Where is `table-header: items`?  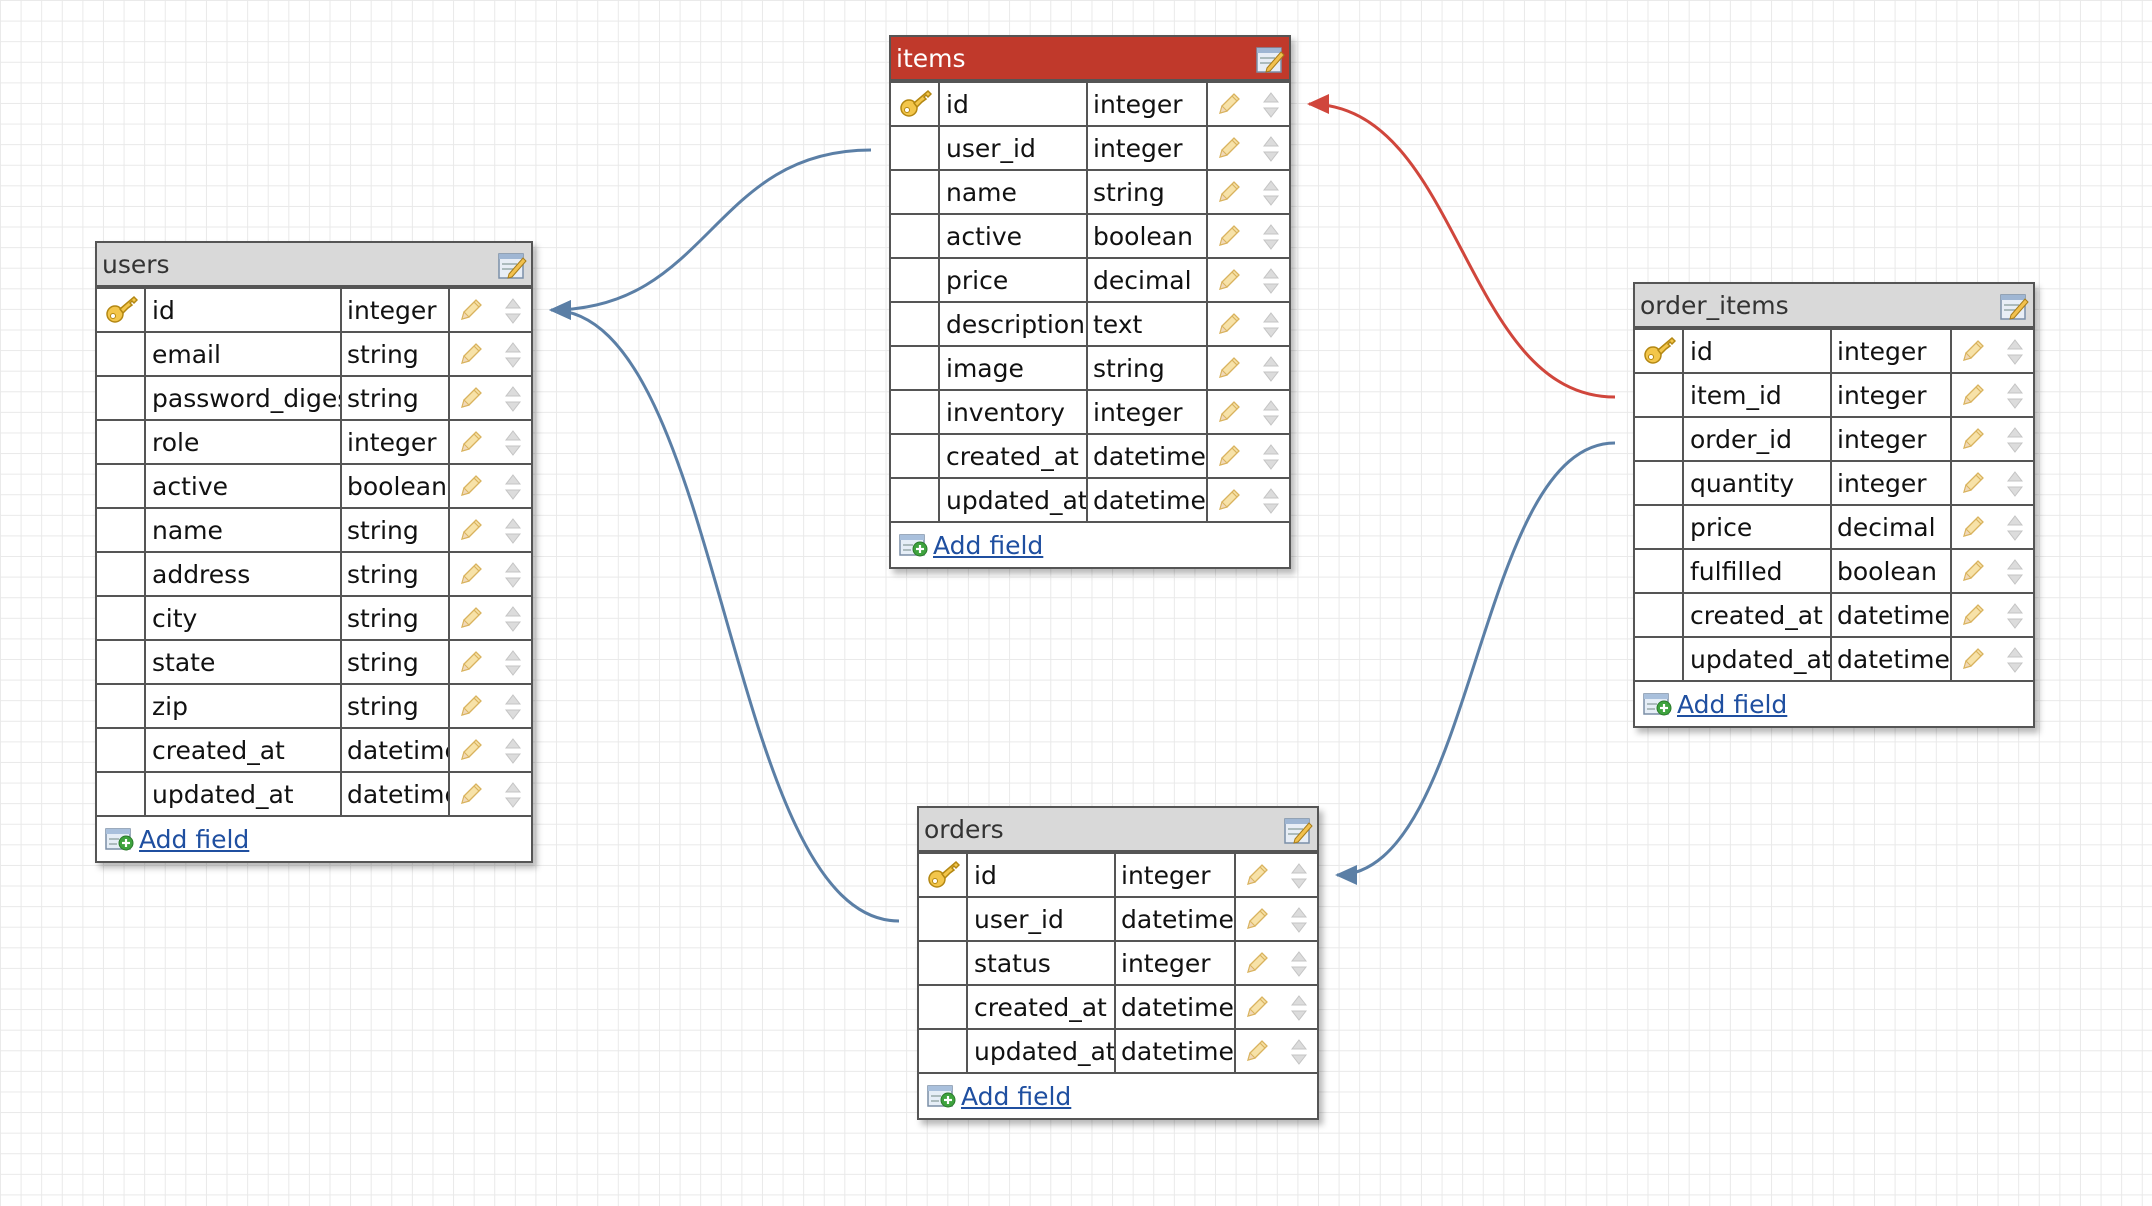
table-header: items is located at coordinates (1090, 59).